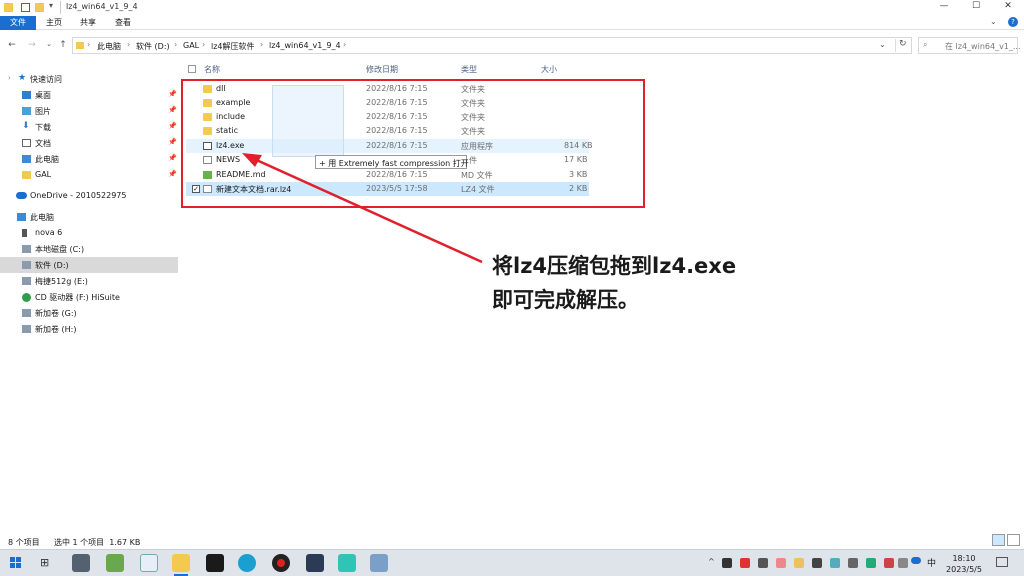 The image size is (1024, 576). Describe the element at coordinates (565, 300) in the screenshot. I see `annotation-text-line2: 即可完成解压。` at that location.